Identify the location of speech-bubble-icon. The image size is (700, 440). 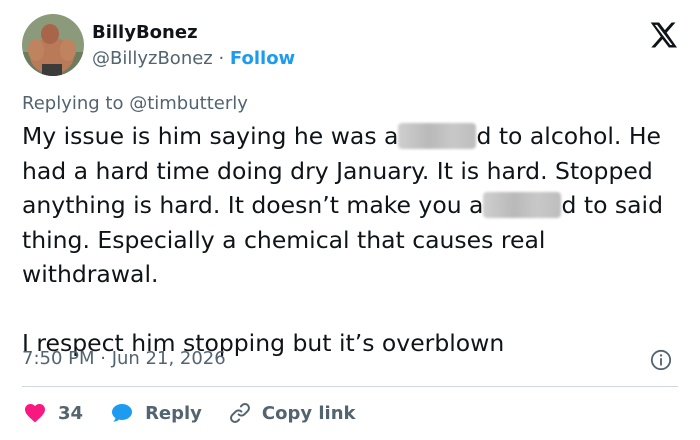
(122, 413).